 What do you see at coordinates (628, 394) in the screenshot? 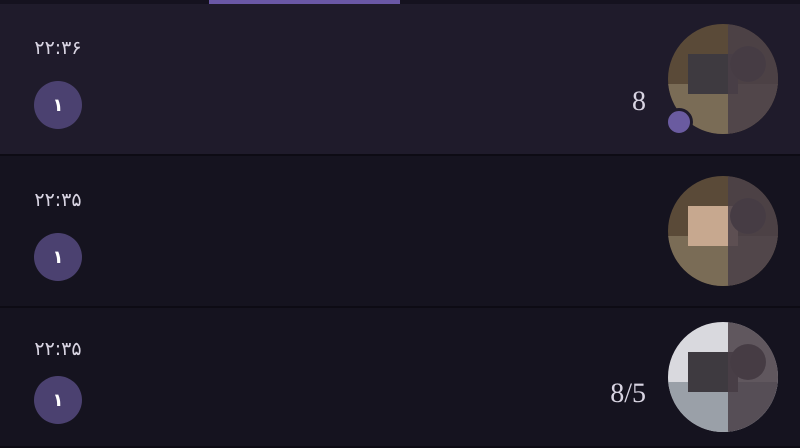
I see `message-preview: 8/5` at bounding box center [628, 394].